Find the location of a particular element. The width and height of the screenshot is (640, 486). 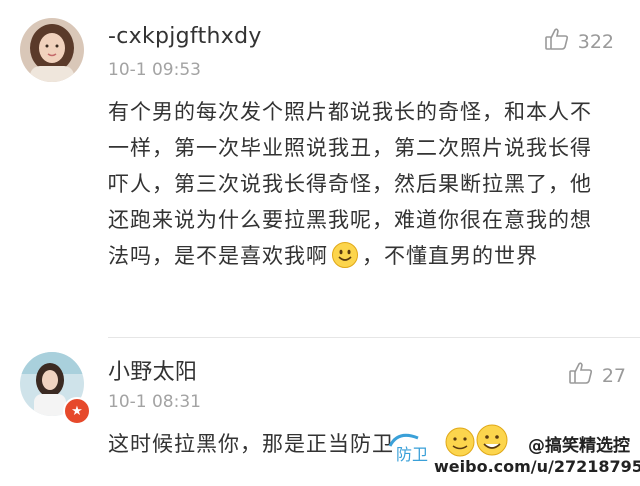

watermark-logo: @搞笑精选控 is located at coordinates (579, 446).